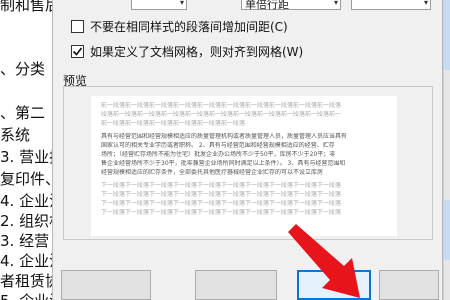 The image size is (450, 300). I want to click on spacing-after-field: ▾, so click(159, 5).